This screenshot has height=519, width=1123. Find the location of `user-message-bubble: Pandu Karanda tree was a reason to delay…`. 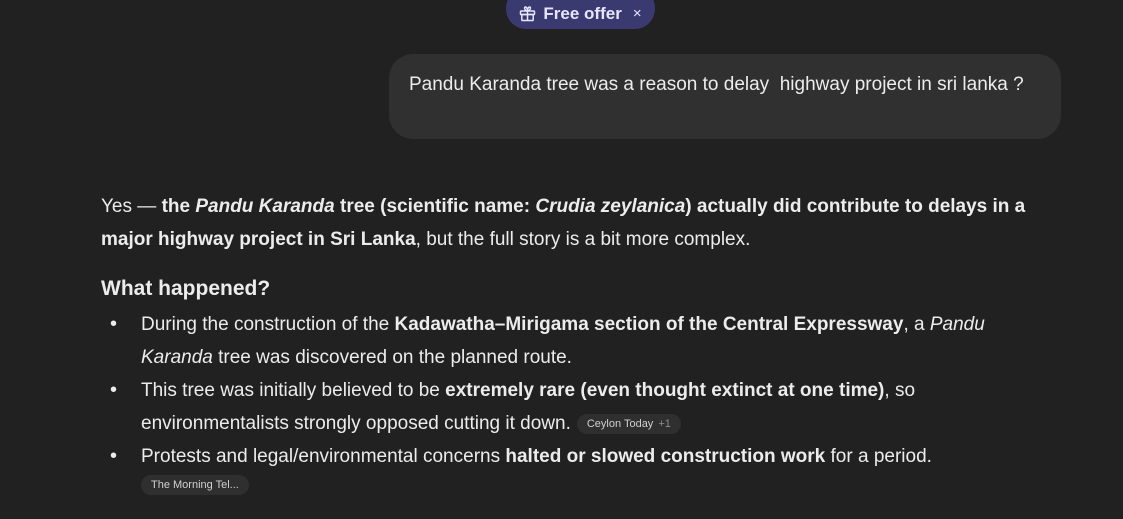

user-message-bubble: Pandu Karanda tree was a reason to delay… is located at coordinates (725, 96).